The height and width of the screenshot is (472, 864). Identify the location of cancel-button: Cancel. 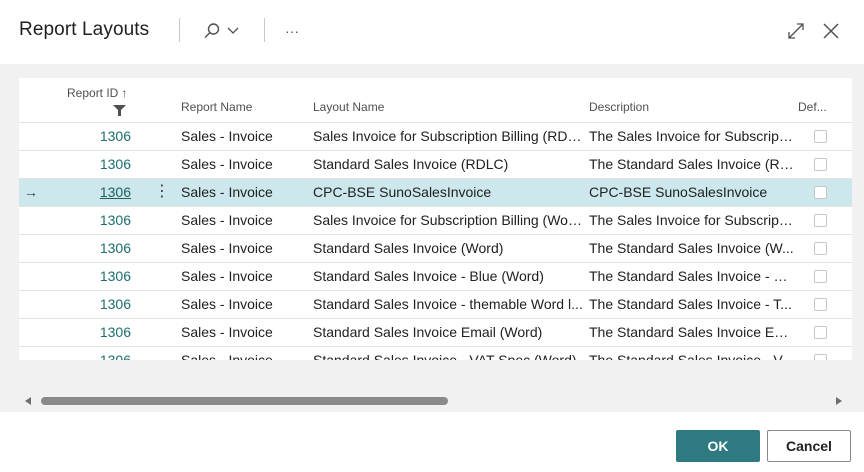
(809, 446).